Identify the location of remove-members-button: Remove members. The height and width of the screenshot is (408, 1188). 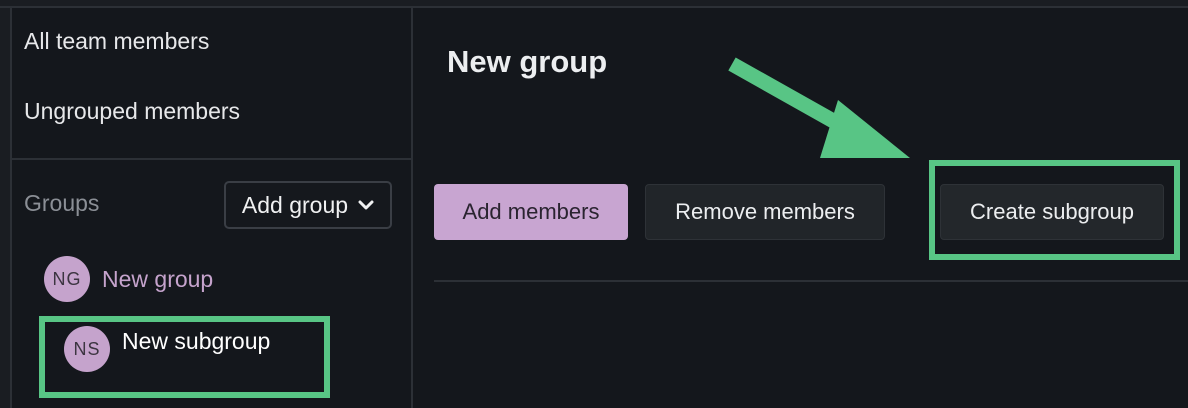
(765, 212).